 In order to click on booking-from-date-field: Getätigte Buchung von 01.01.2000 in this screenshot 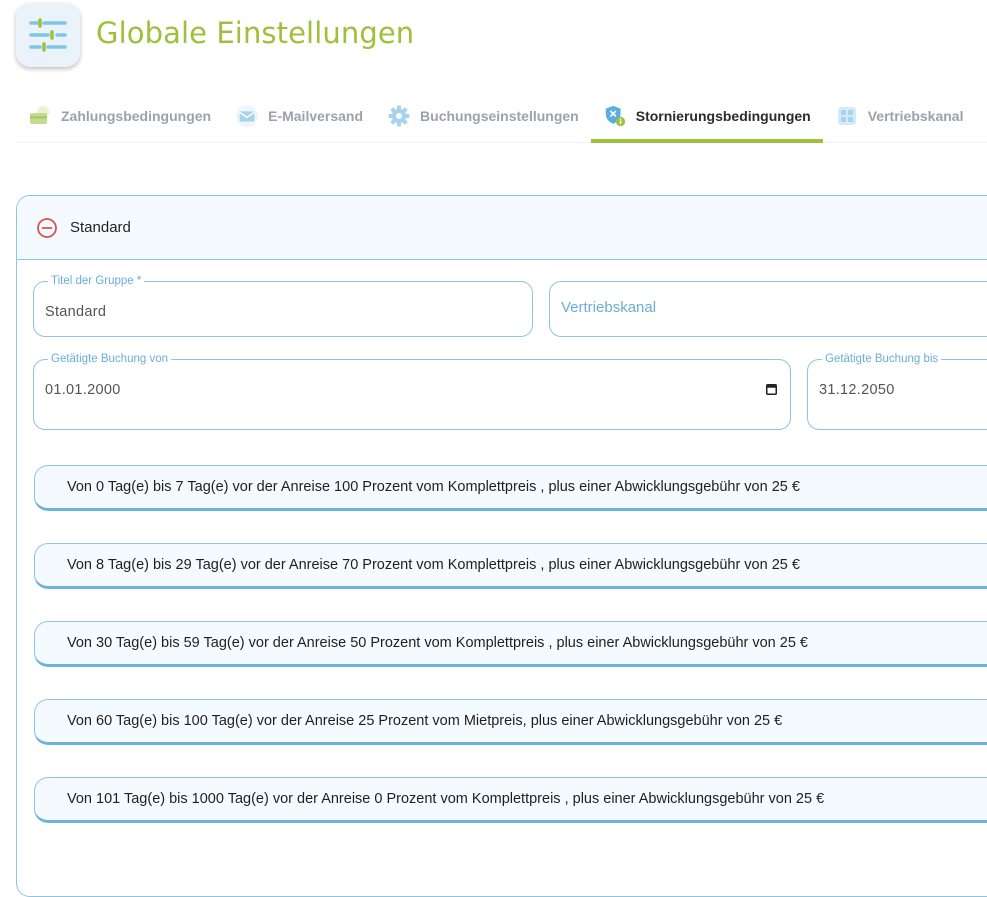, I will do `click(412, 391)`.